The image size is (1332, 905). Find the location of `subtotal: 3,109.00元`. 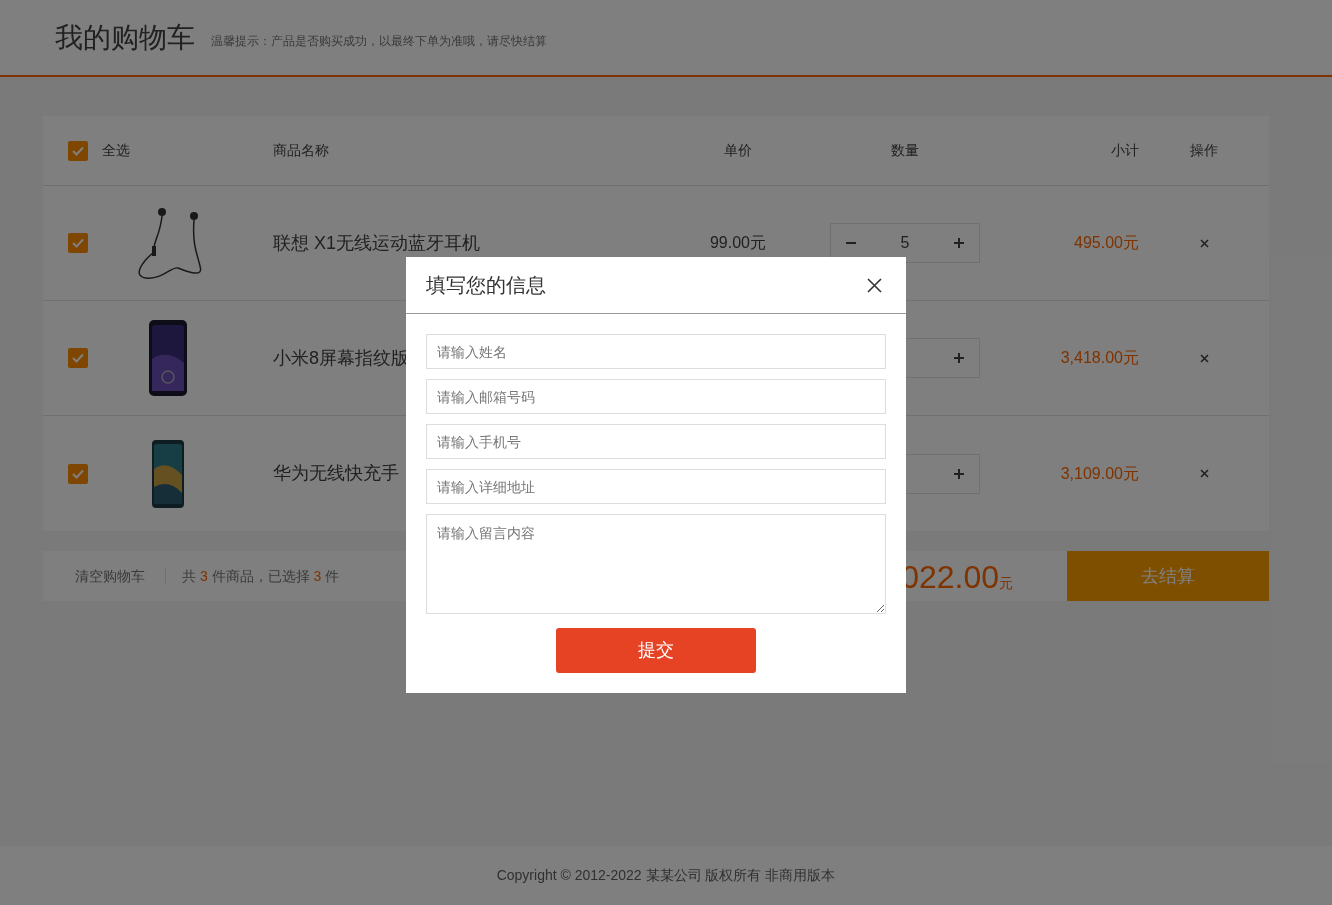

subtotal: 3,109.00元 is located at coordinates (1099, 473).